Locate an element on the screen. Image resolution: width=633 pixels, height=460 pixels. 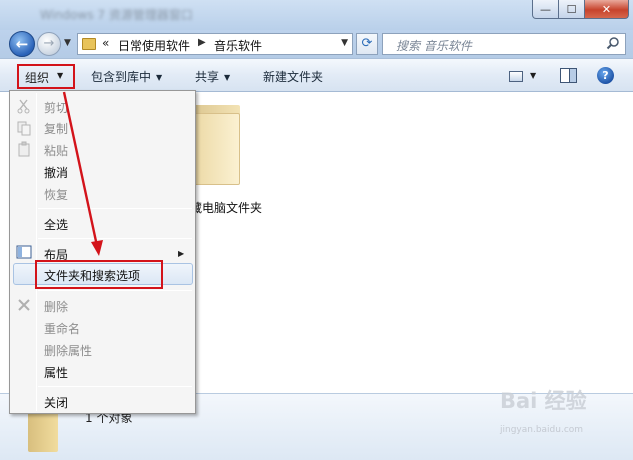
address-bar: « 日常使用软件 ▶ 音乐软件 ▼ is located at coordinates (215, 44).